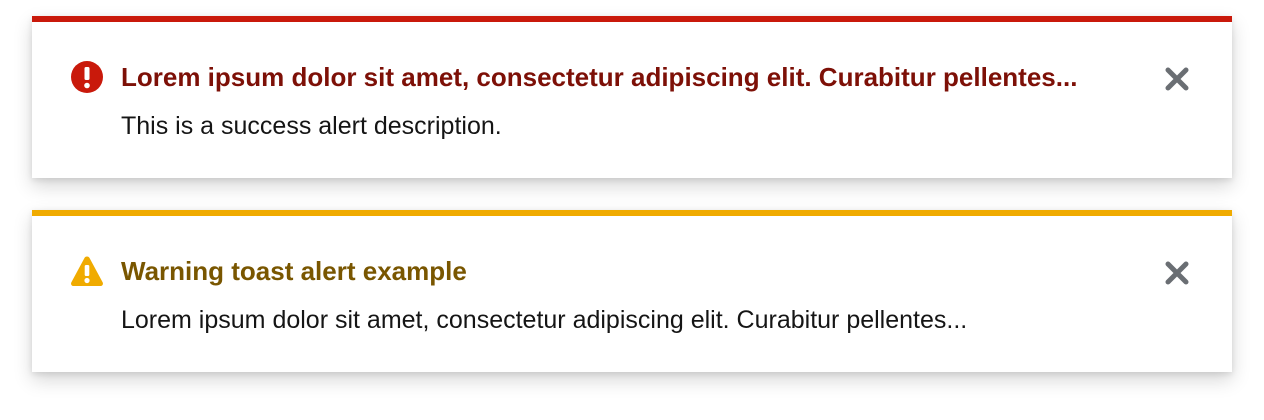  What do you see at coordinates (87, 271) in the screenshot?
I see `exclamation-triangle-icon` at bounding box center [87, 271].